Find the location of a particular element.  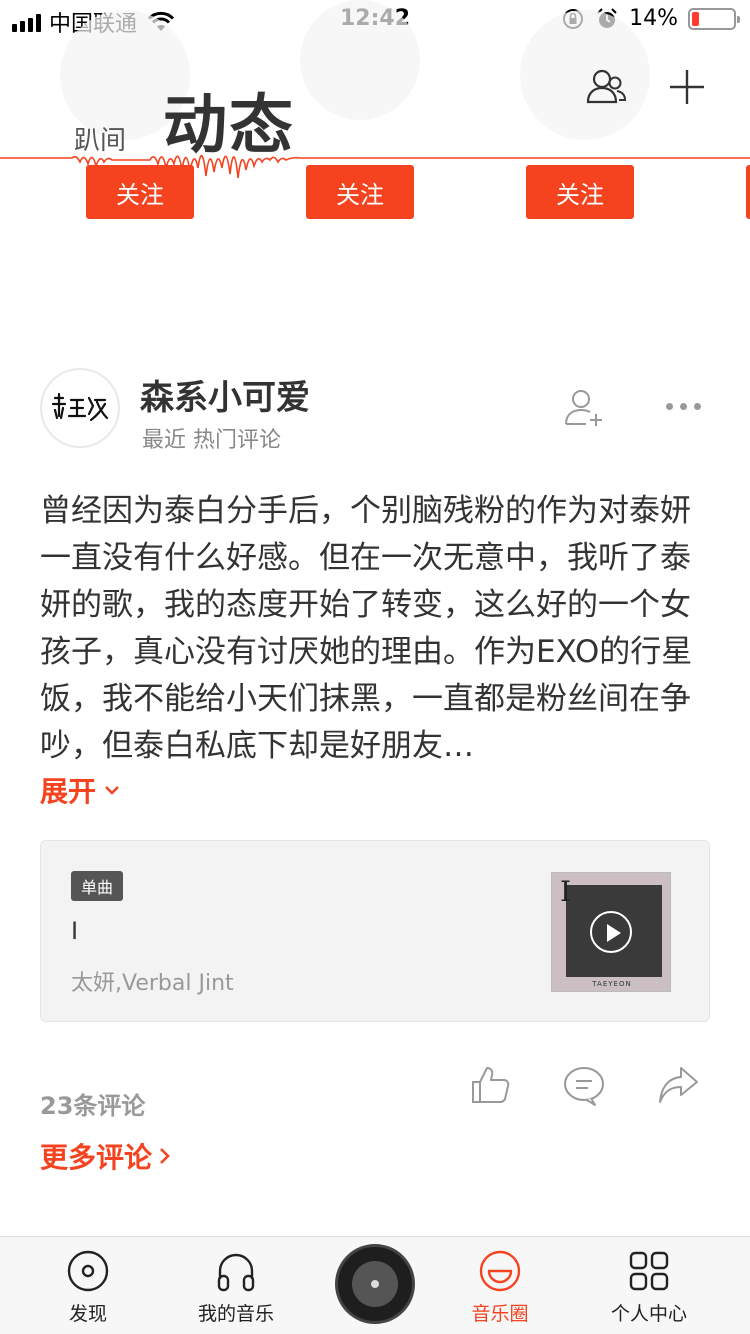

tab-label: 我的音乐 is located at coordinates (235, 1314).